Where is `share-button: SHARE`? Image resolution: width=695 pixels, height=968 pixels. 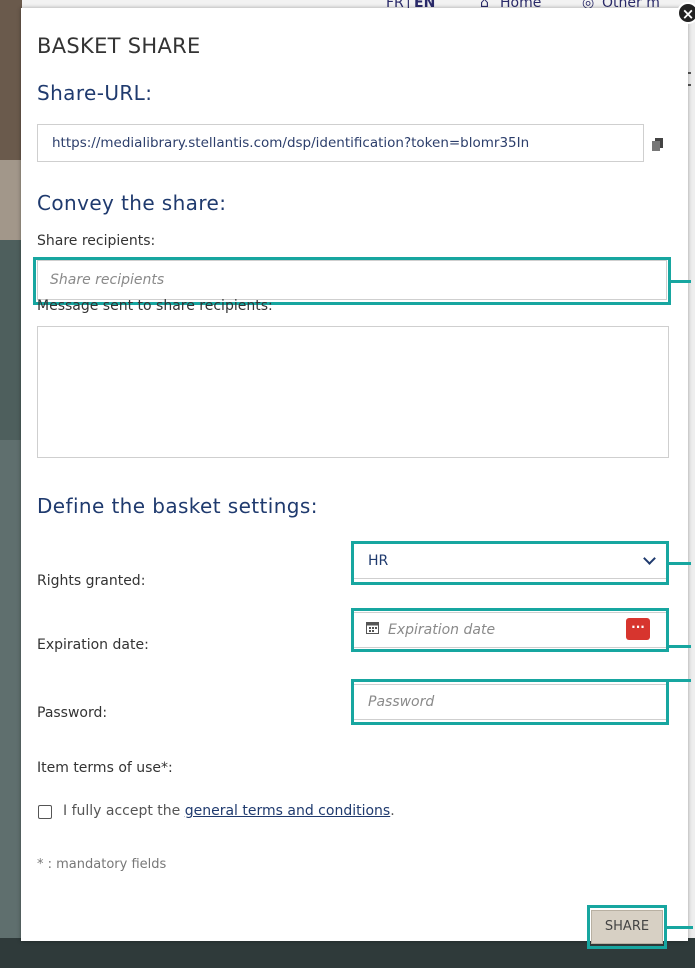 share-button: SHARE is located at coordinates (627, 927).